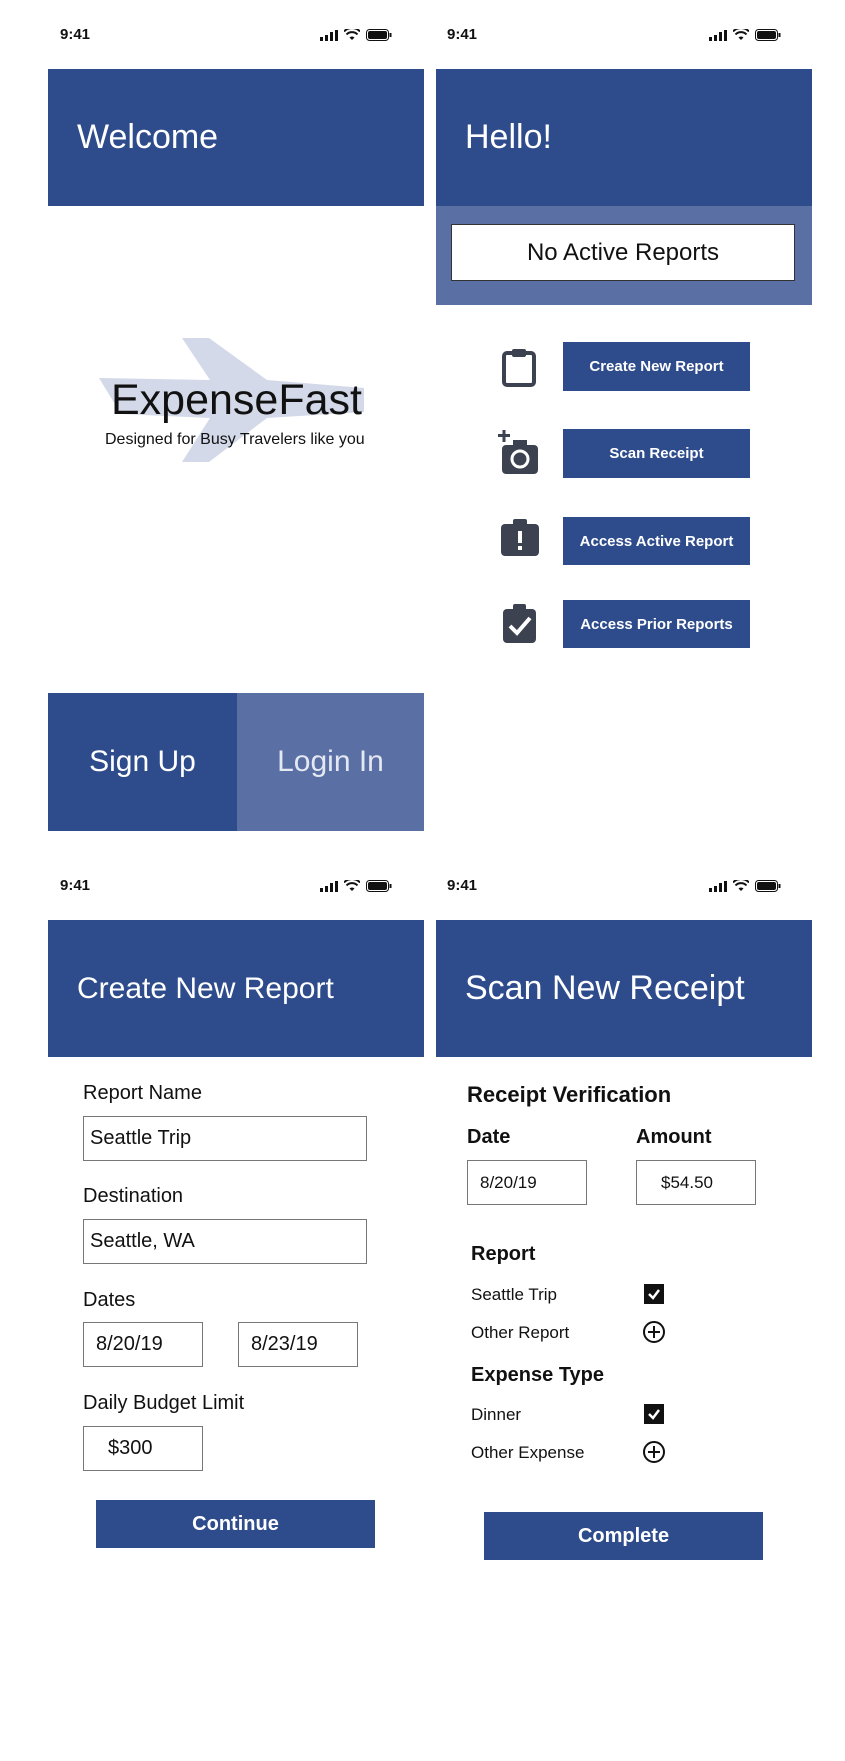  I want to click on brand-name: ExpenseFast, so click(236, 400).